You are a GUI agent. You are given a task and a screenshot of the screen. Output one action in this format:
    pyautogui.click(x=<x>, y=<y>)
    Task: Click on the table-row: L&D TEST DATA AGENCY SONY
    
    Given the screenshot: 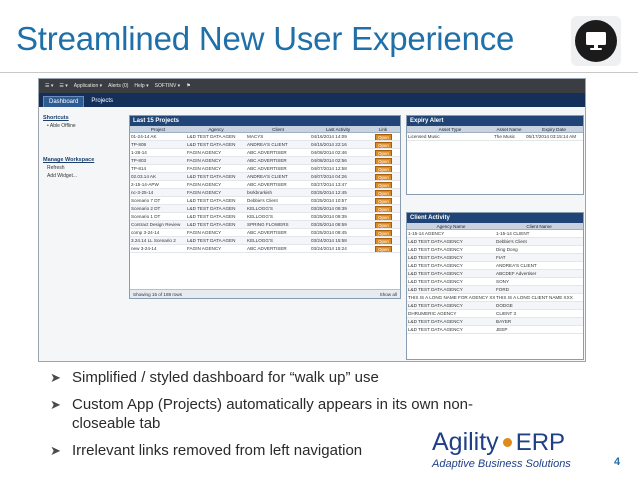 What is the action you would take?
    pyautogui.click(x=495, y=282)
    